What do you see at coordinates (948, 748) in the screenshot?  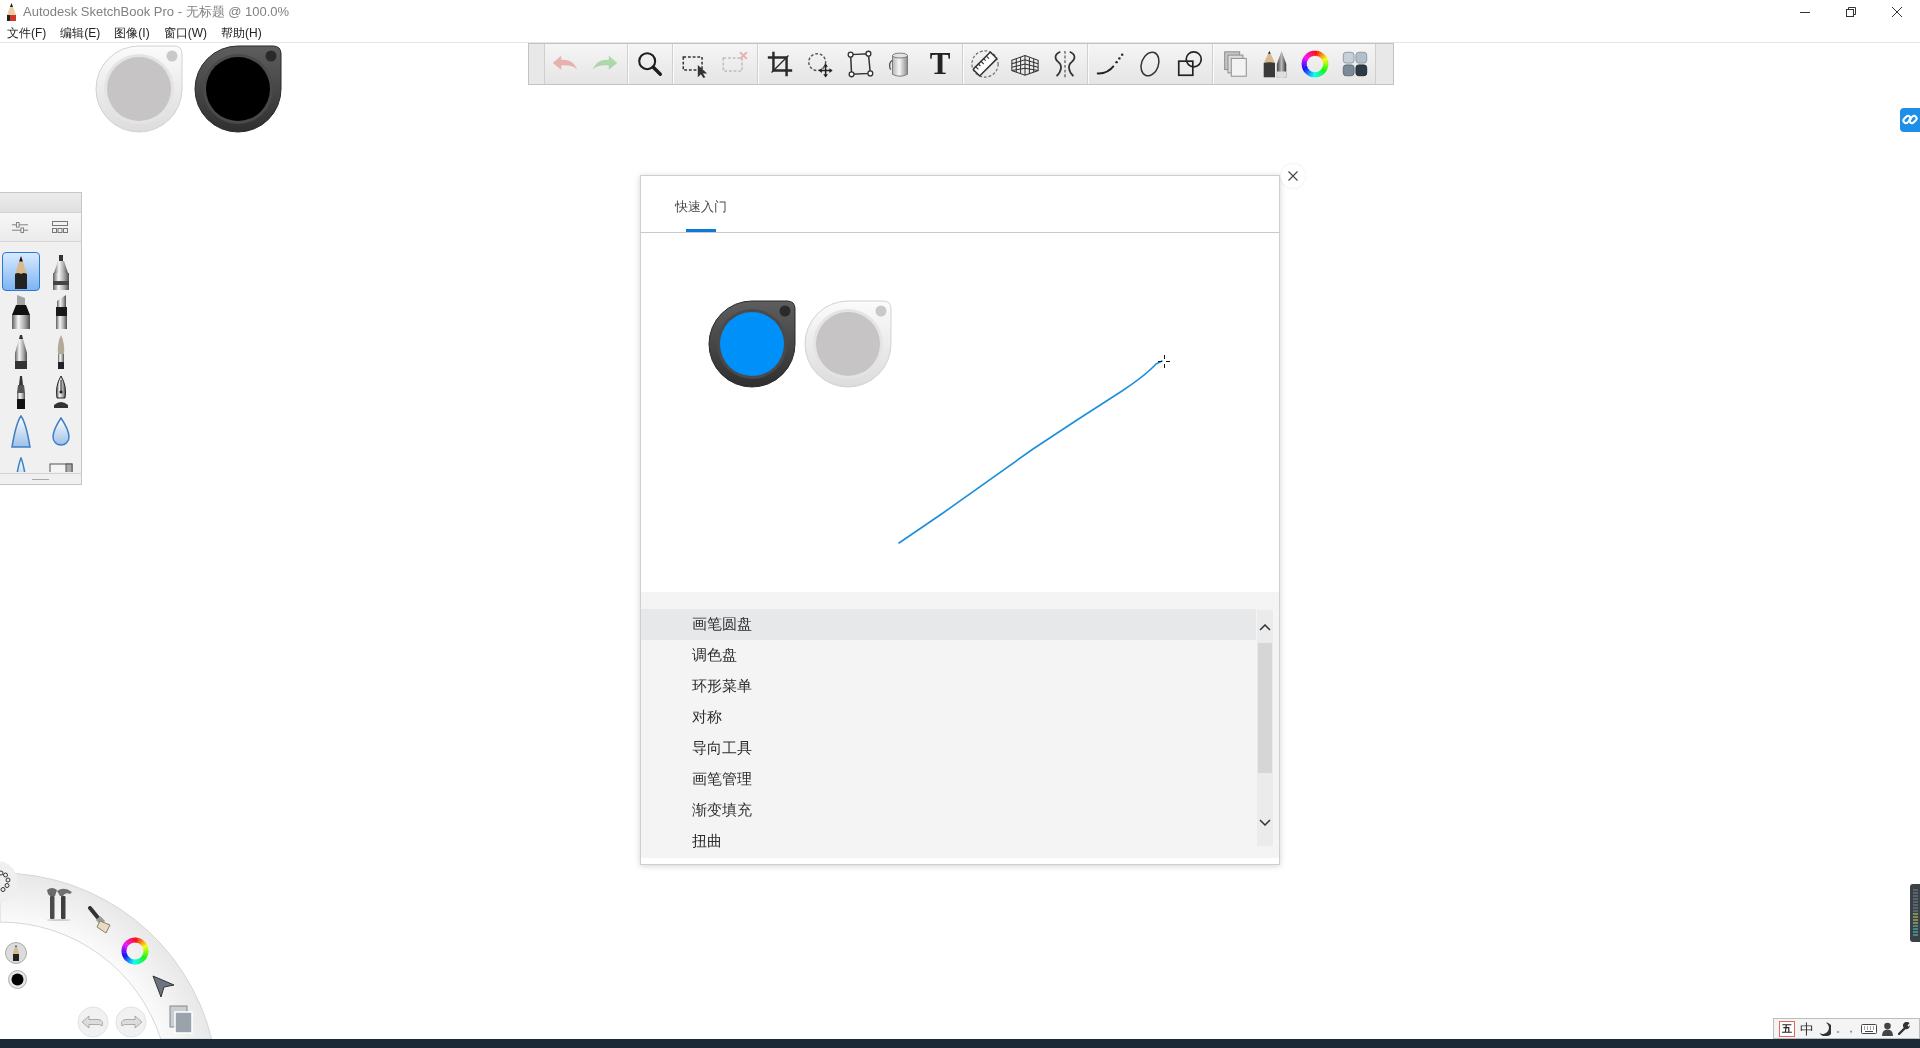 I see `list-item: 导向工具` at bounding box center [948, 748].